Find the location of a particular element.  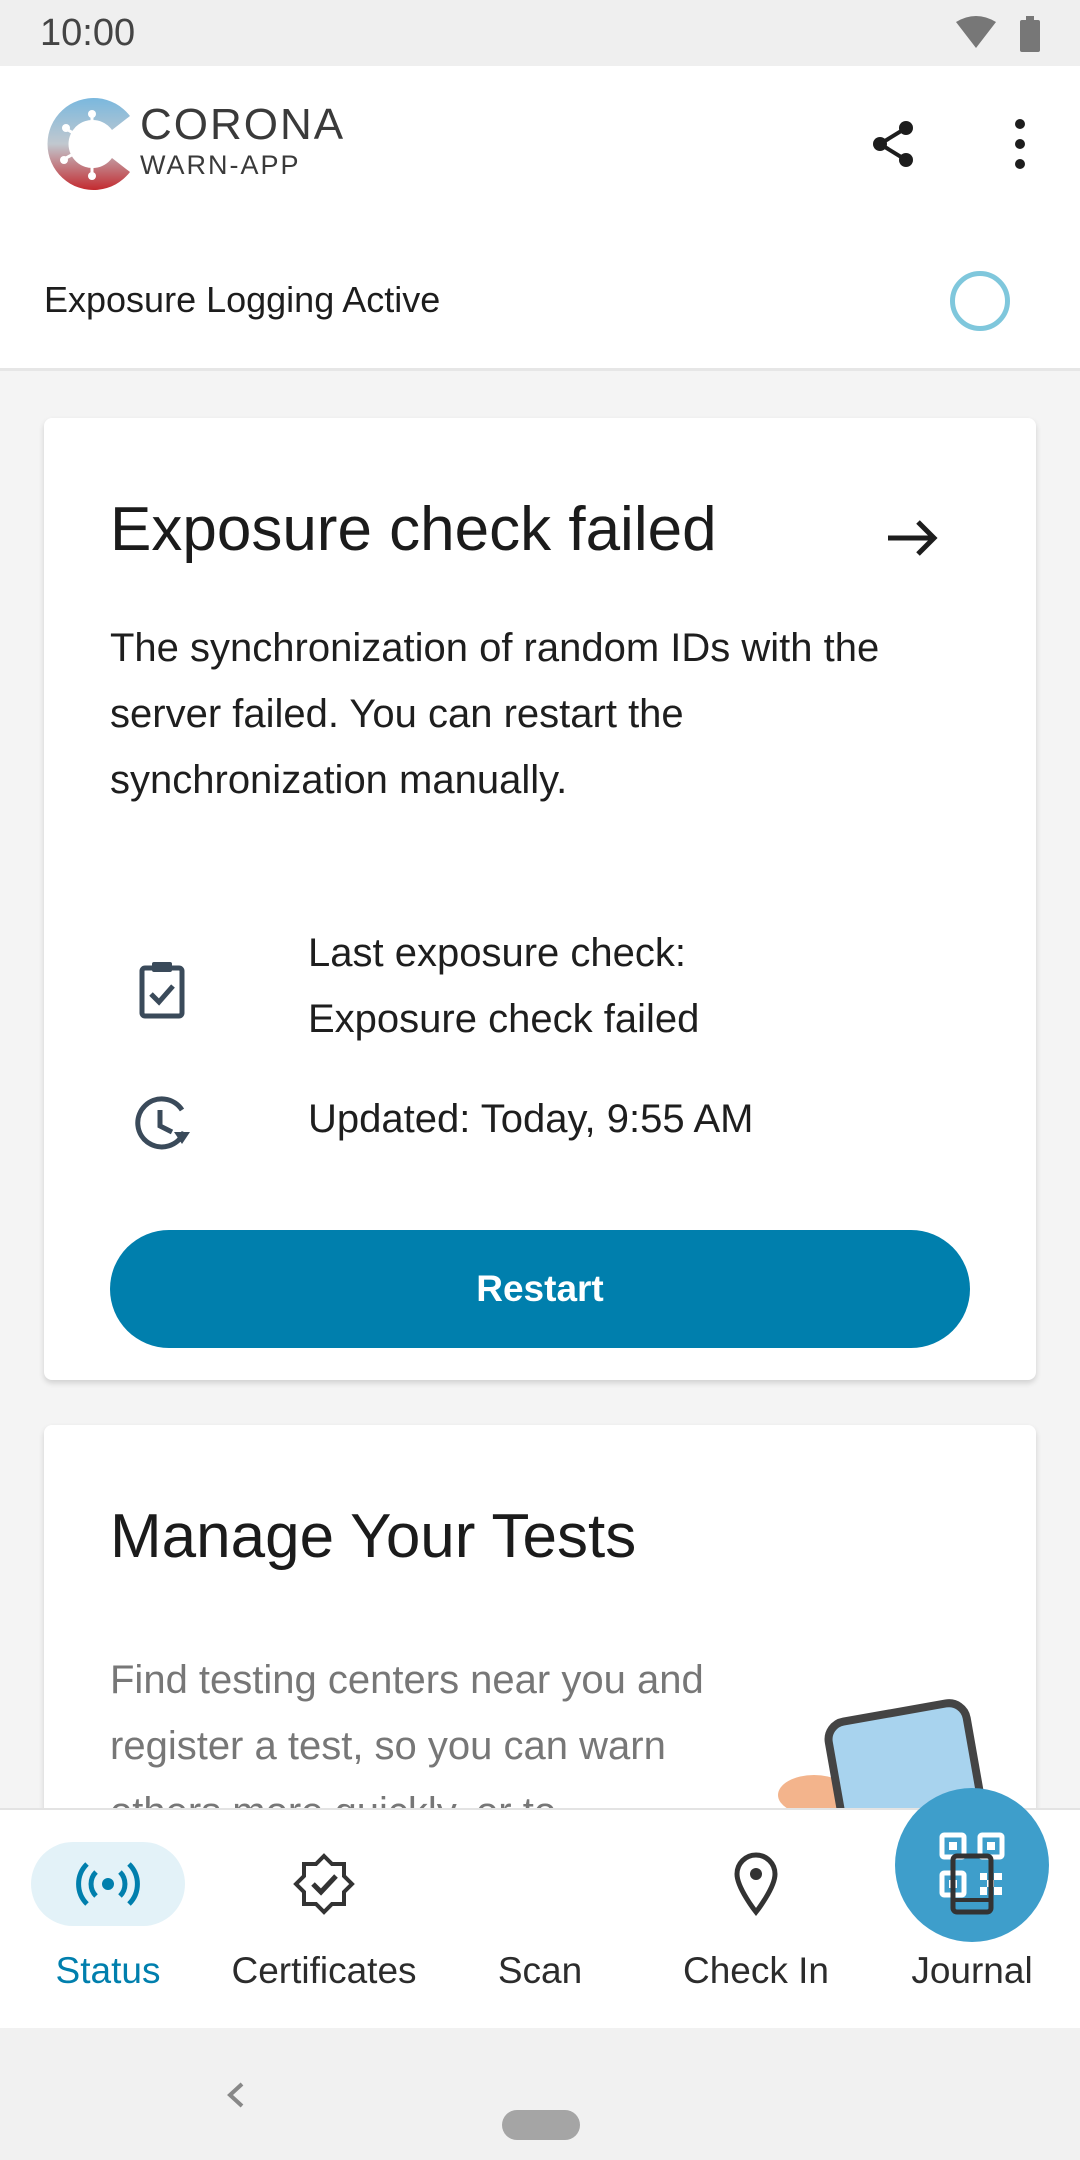

brand-subtitle: WARN-APP is located at coordinates (220, 165).